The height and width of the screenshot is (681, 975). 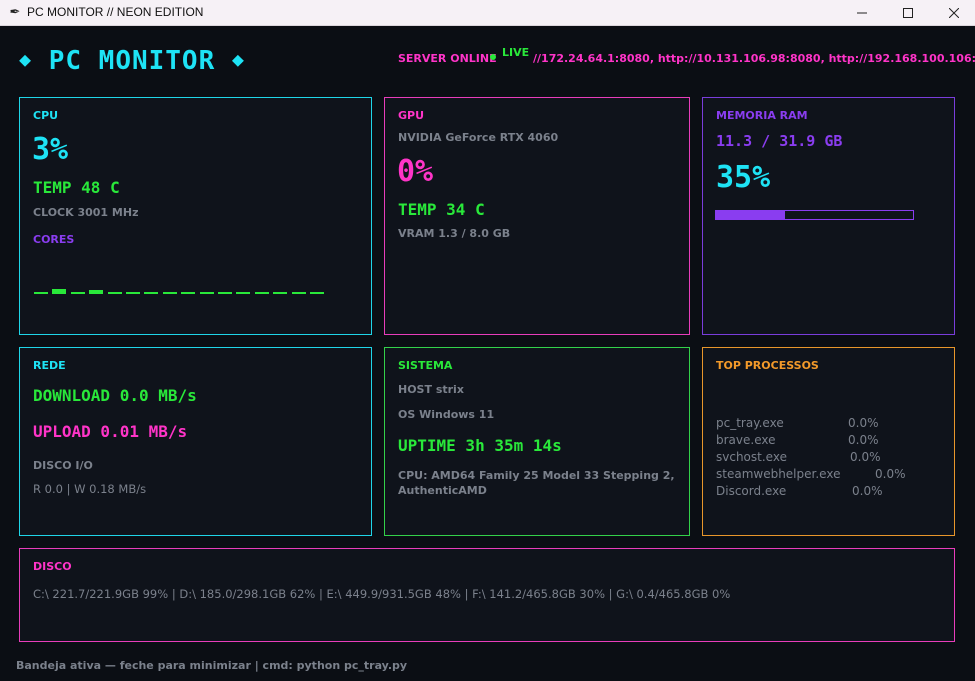 What do you see at coordinates (415, 171) in the screenshot?
I see `gpu-usage: 0%` at bounding box center [415, 171].